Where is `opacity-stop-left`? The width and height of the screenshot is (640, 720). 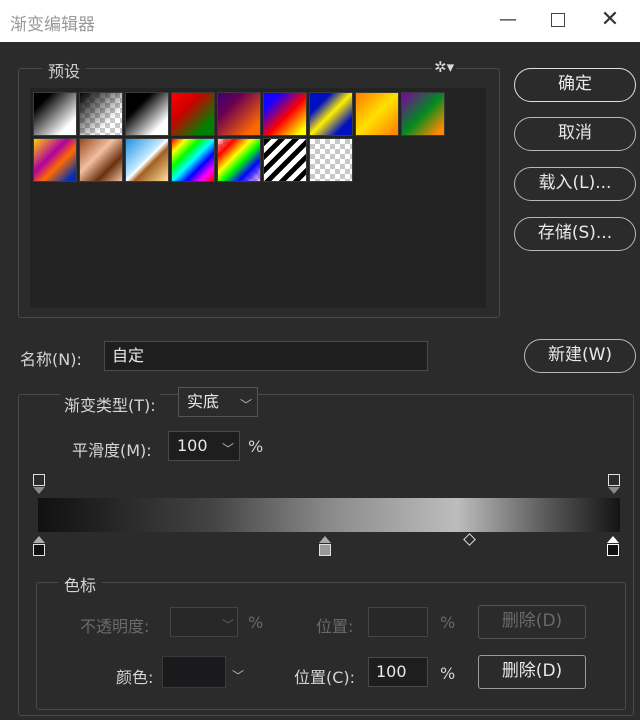 opacity-stop-left is located at coordinates (39, 480).